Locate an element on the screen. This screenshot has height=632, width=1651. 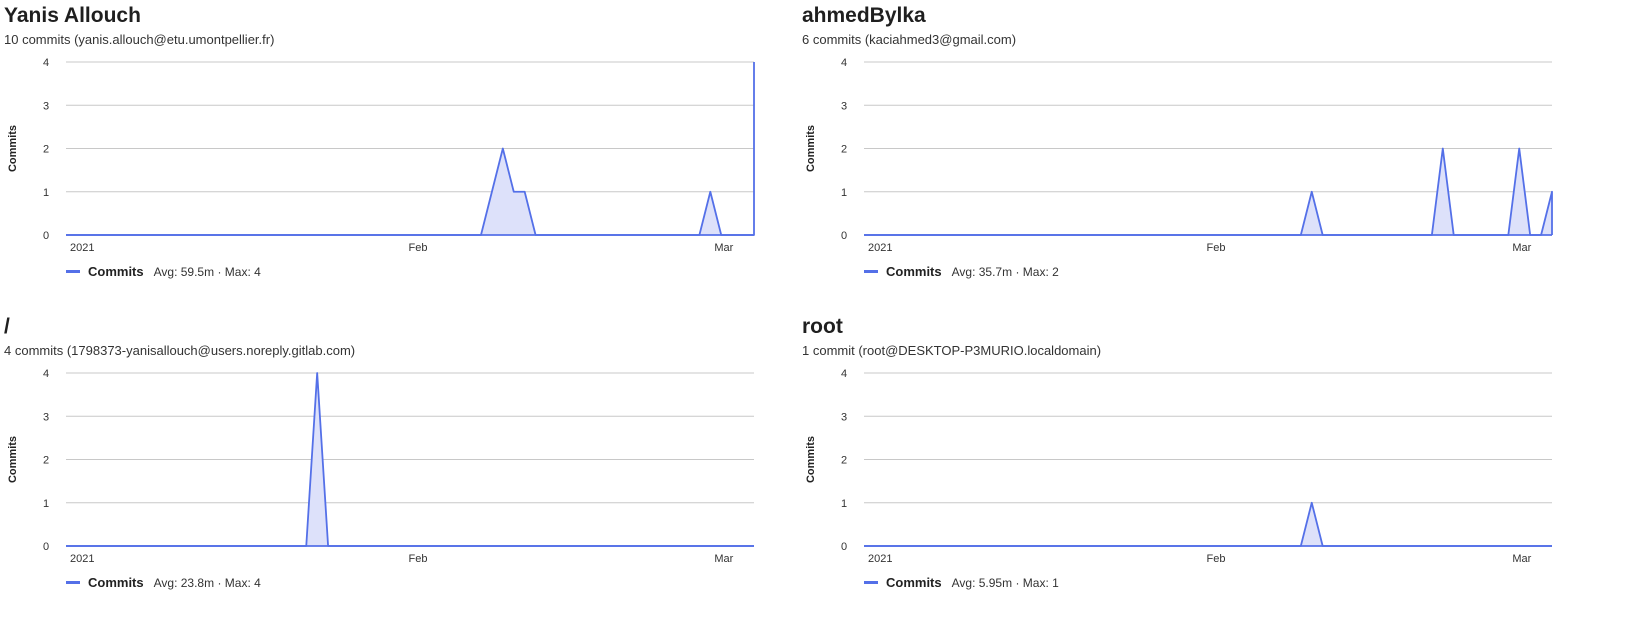
chart-legend: Commits Avg: 35.7m · Max: 2 is located at coordinates (961, 271).